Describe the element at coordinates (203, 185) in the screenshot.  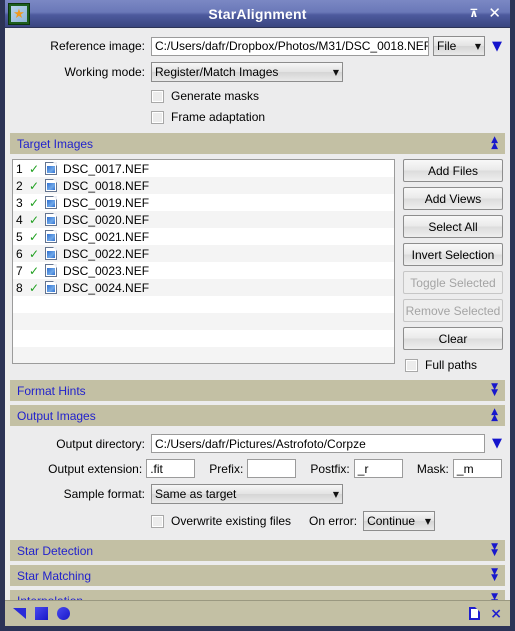
I see `table-row: 2 ✓ DSC_0018.NEF` at that location.